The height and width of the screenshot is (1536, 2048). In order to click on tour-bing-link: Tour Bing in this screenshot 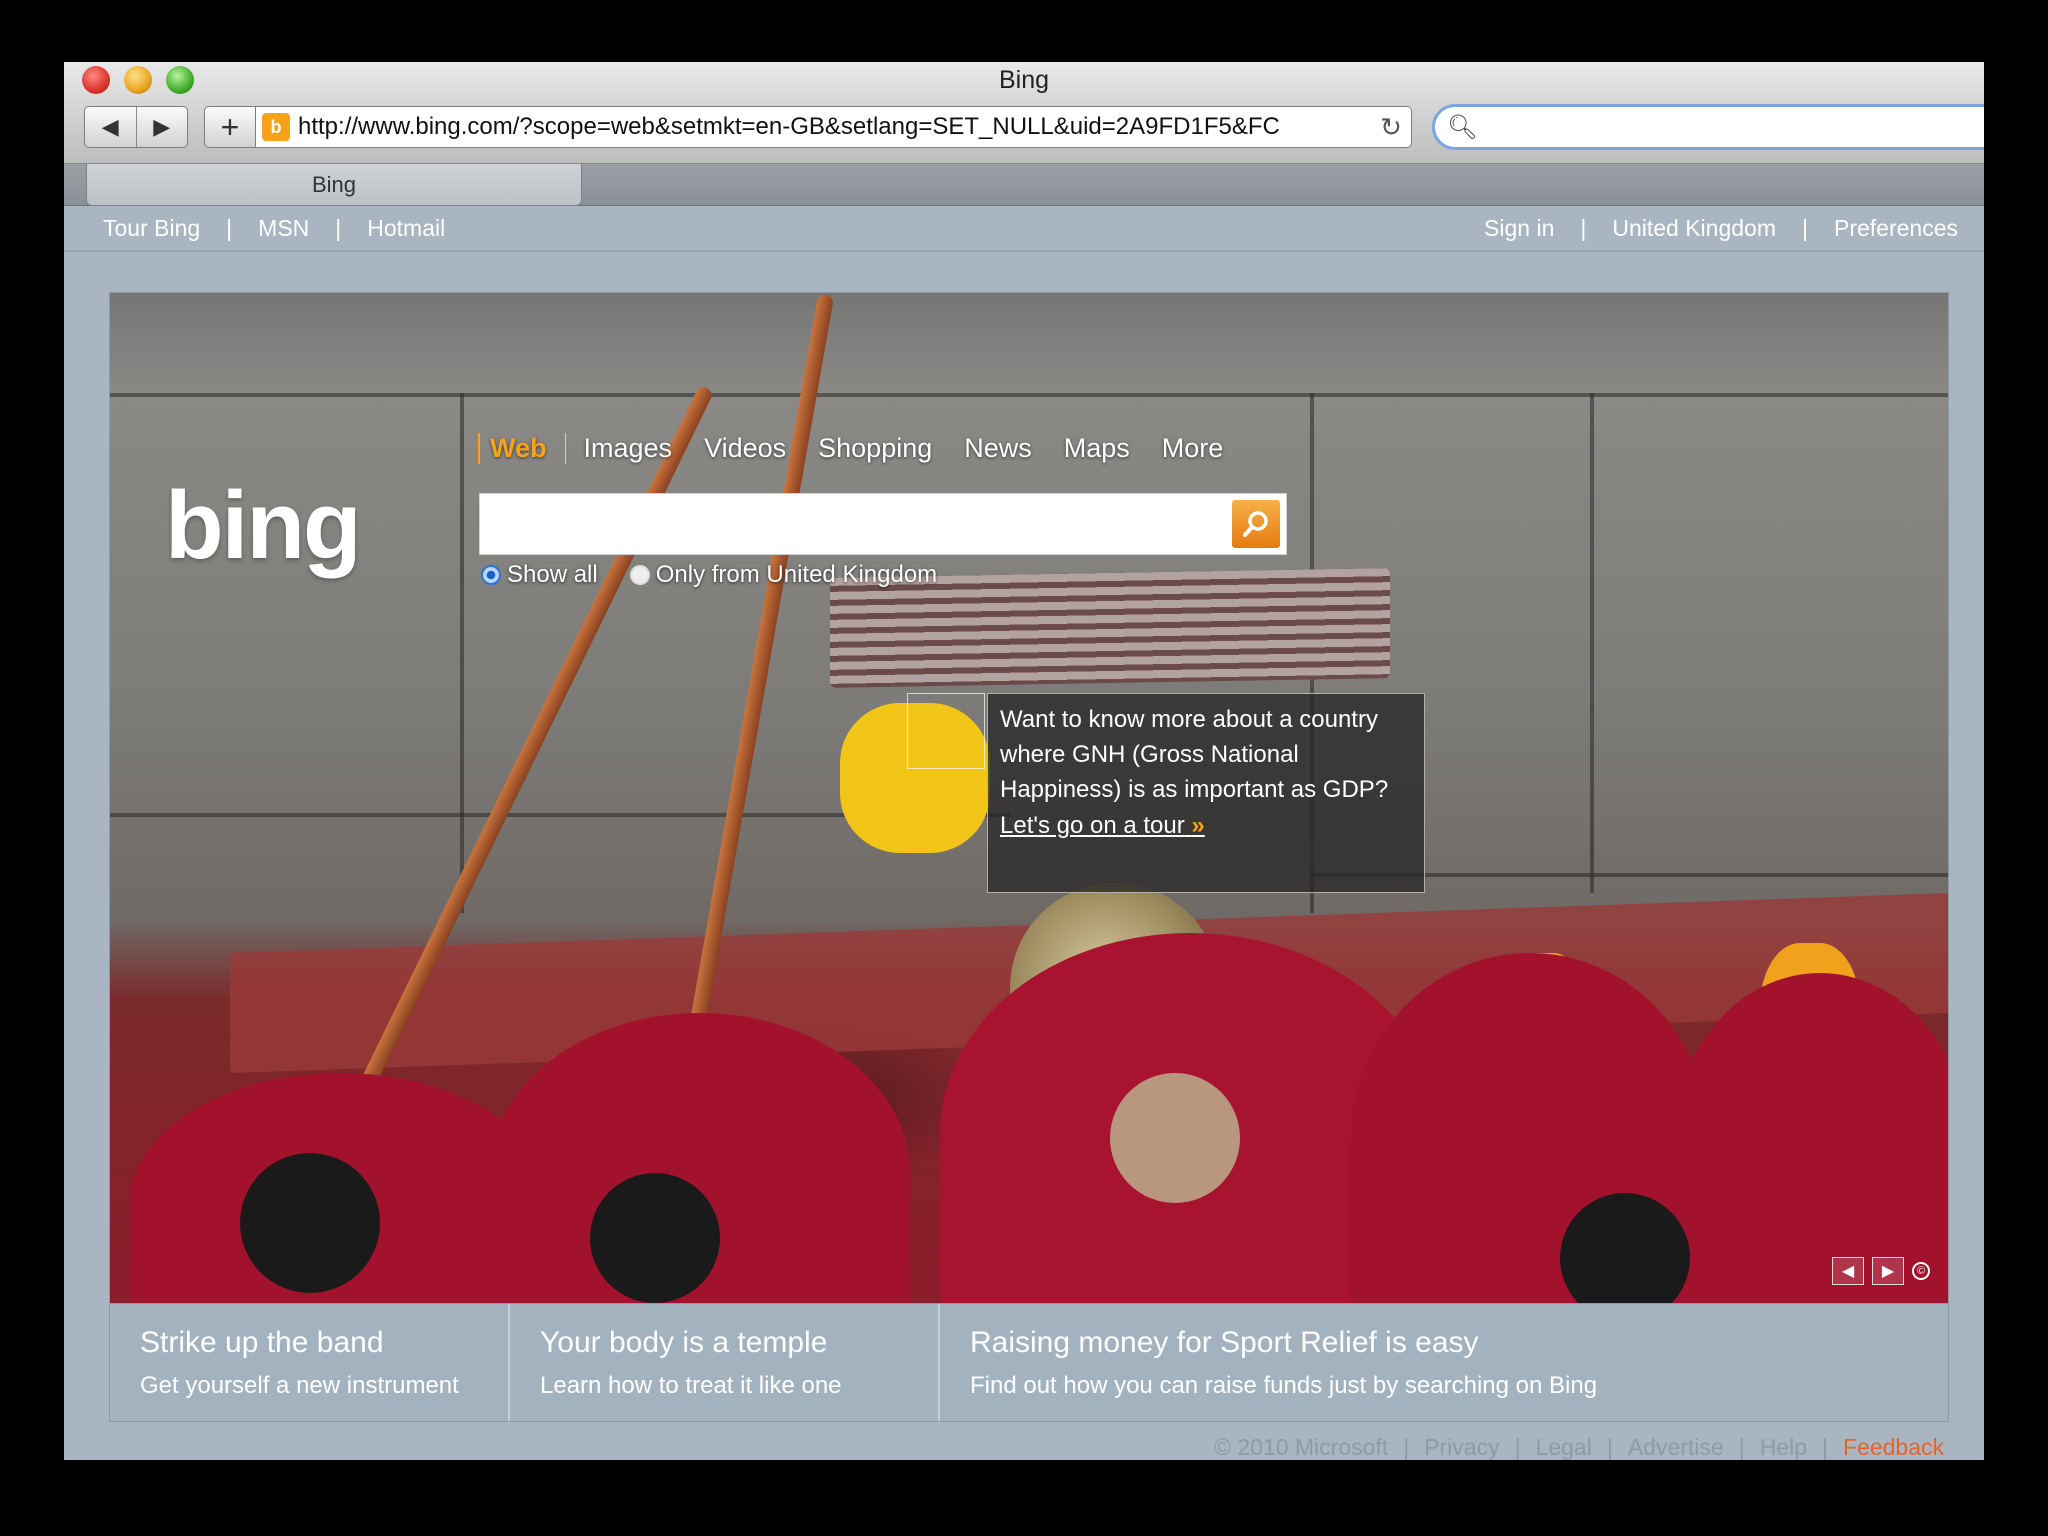, I will do `click(151, 228)`.